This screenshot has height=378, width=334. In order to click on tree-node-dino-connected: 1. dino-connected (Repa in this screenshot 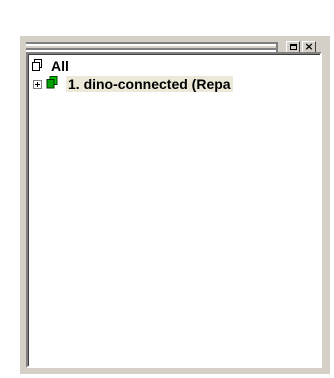, I will do `click(133, 84)`.